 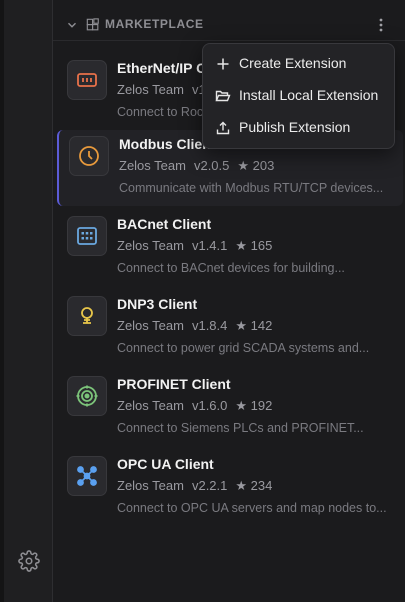 I want to click on gear-icon, so click(x=29, y=561).